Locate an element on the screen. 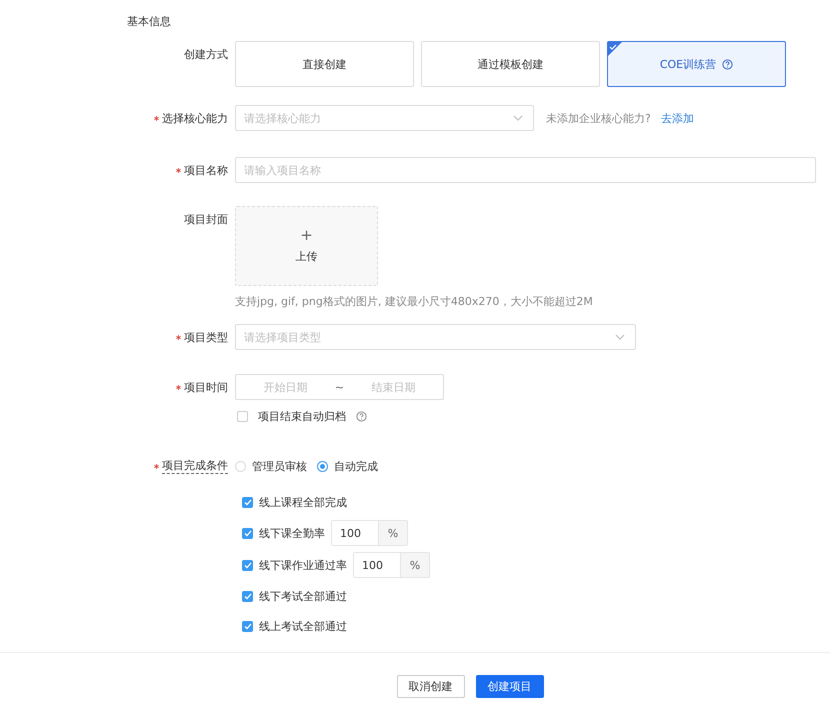  section-title: 基本信息 is located at coordinates (149, 21).